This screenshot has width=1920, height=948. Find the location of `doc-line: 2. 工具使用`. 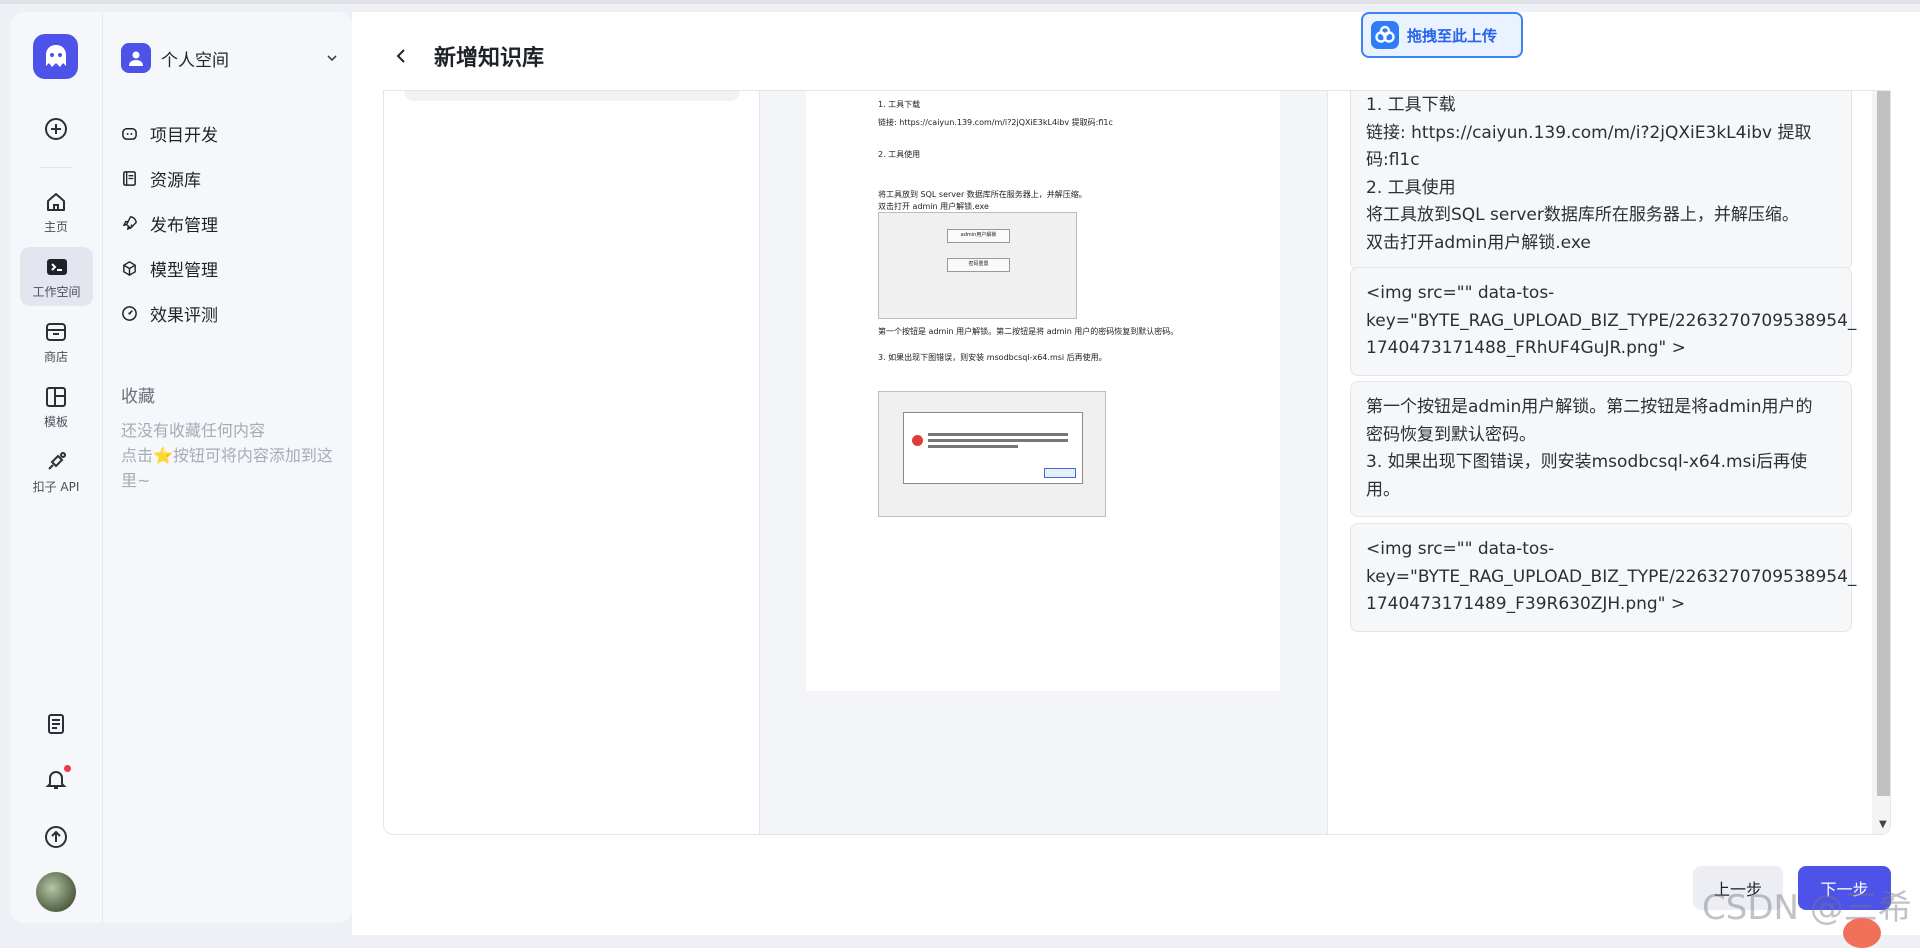

doc-line: 2. 工具使用 is located at coordinates (899, 154).